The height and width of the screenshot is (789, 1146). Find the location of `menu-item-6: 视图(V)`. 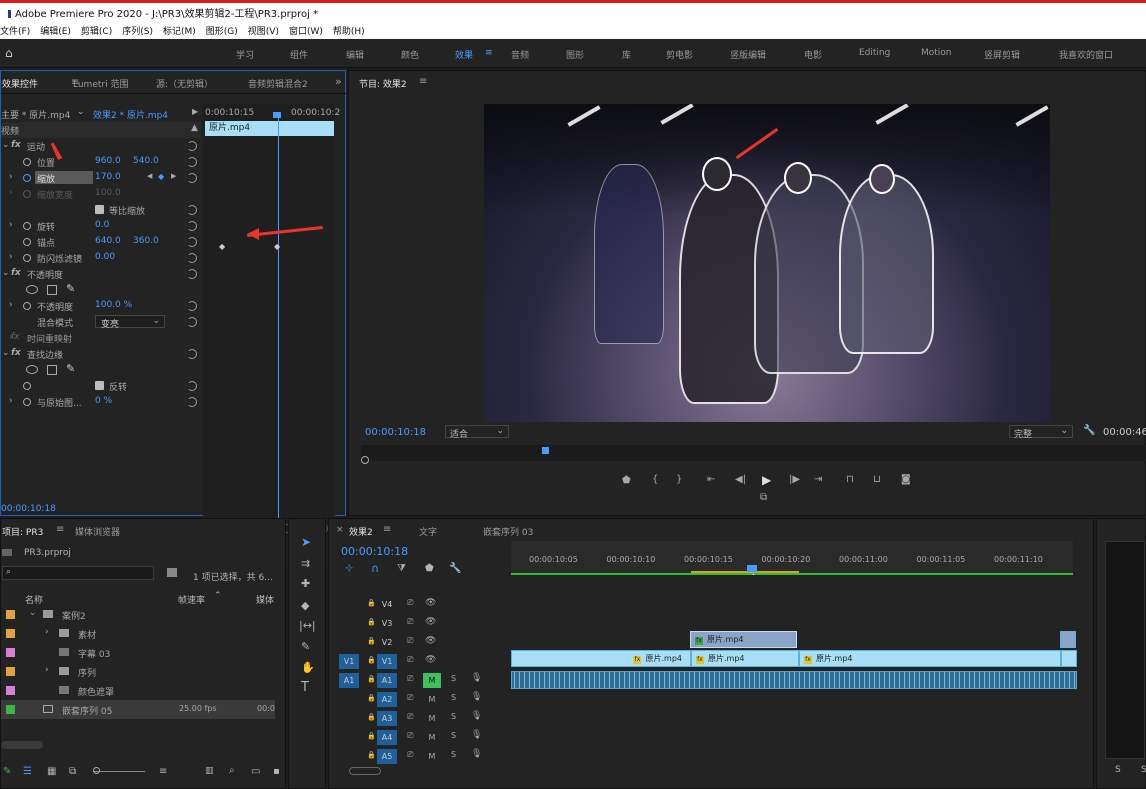

menu-item-6: 视图(V) is located at coordinates (263, 30).